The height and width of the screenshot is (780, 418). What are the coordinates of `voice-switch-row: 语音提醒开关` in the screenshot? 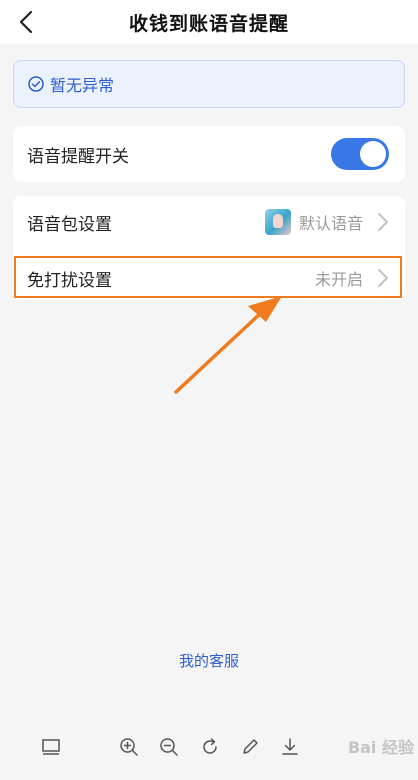 It's located at (209, 154).